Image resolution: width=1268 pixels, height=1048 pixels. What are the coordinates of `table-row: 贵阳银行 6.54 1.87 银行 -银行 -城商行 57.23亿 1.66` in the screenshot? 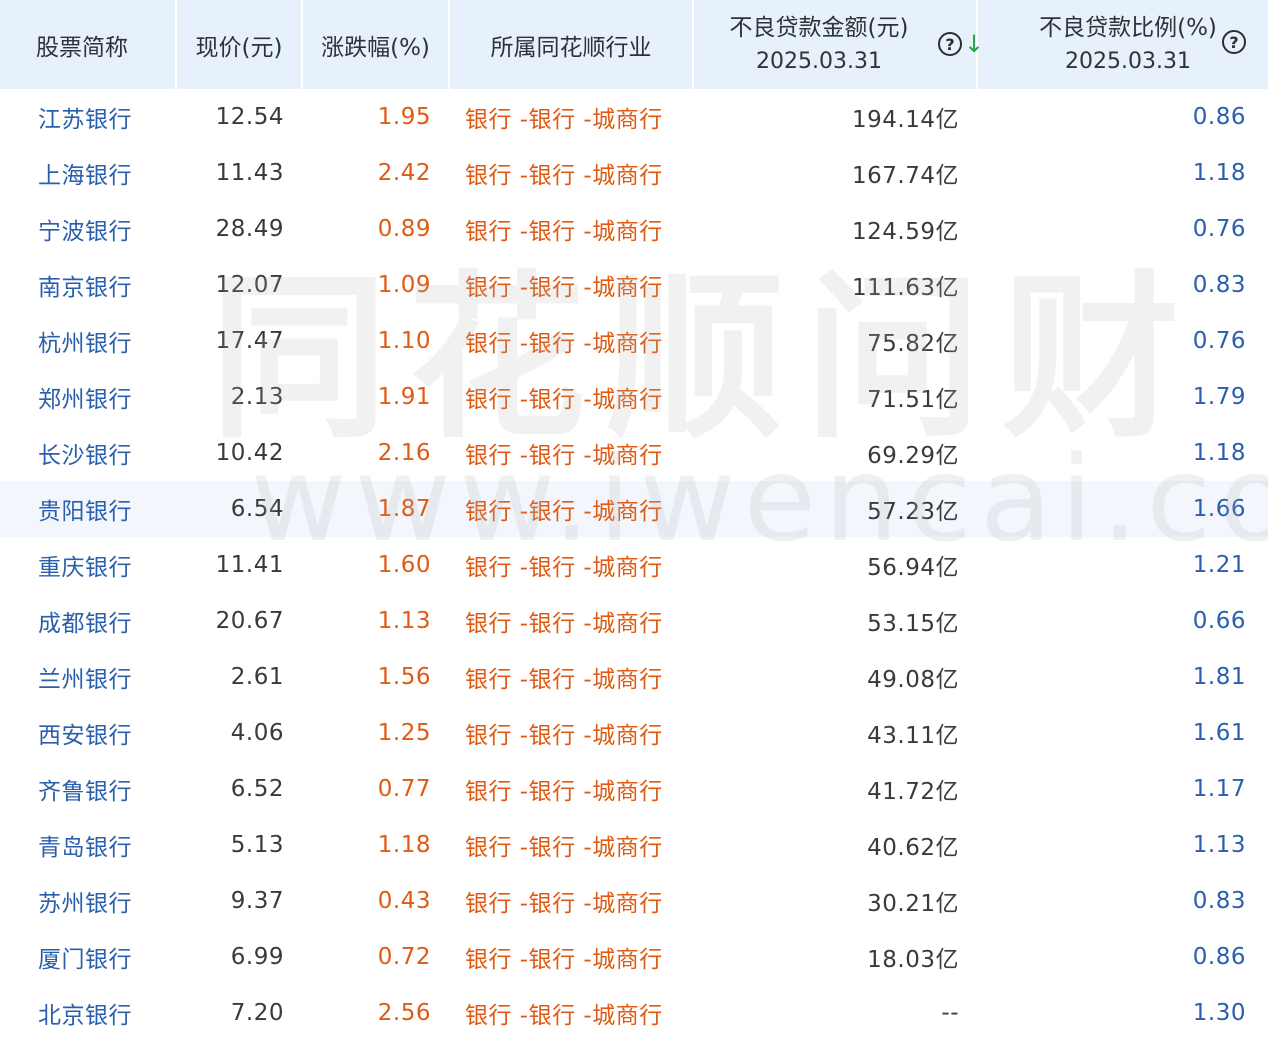 It's located at (634, 509).